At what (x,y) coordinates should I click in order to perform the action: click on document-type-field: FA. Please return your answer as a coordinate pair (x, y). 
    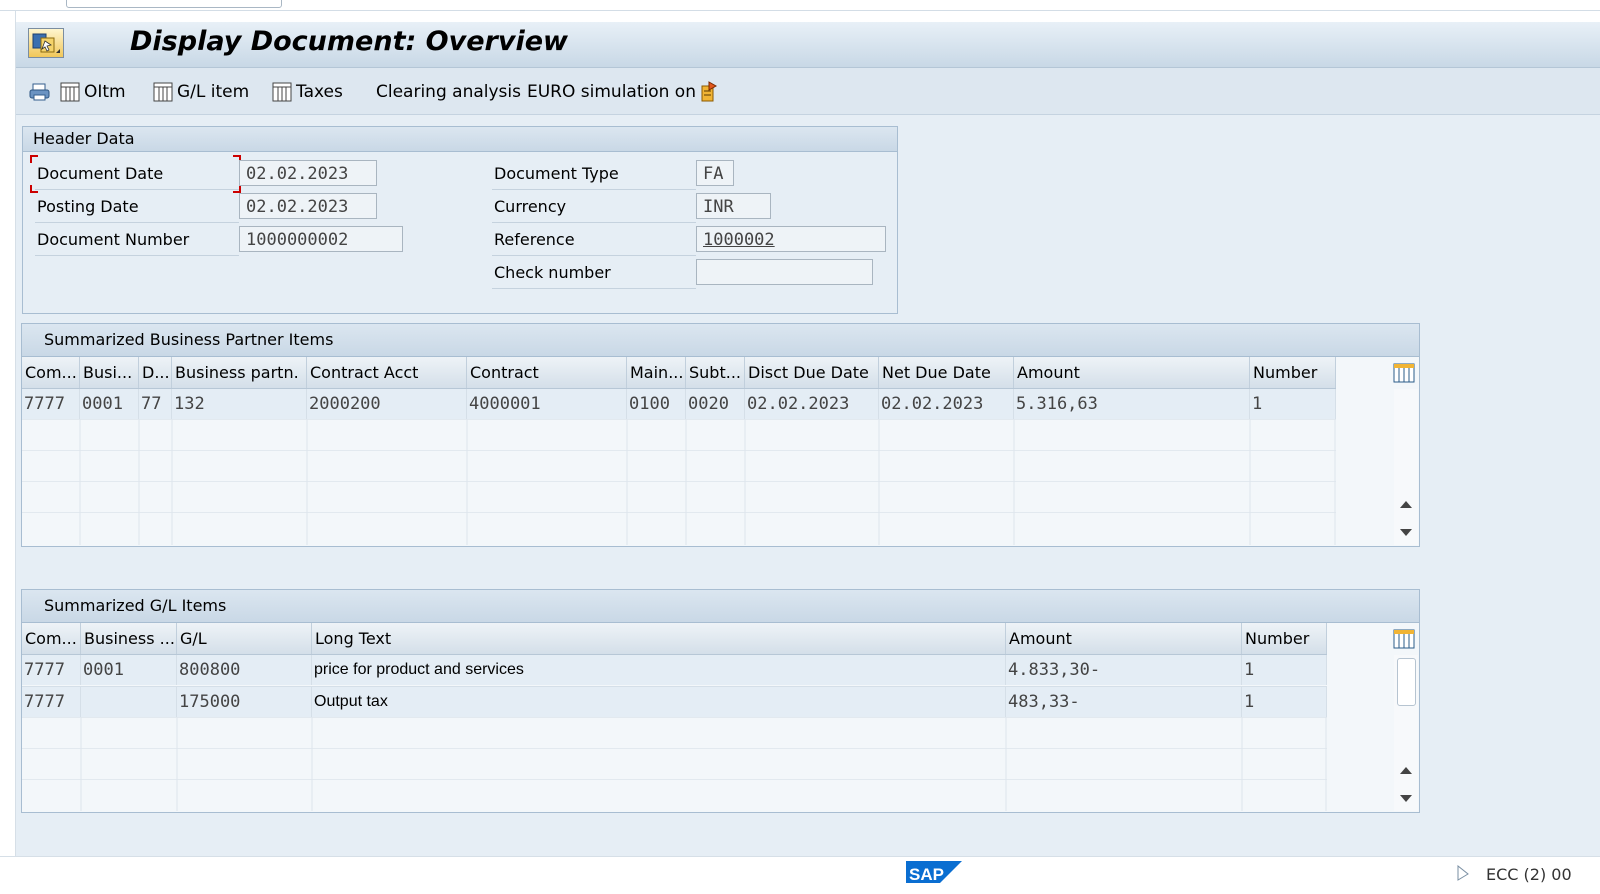
    Looking at the image, I should click on (715, 173).